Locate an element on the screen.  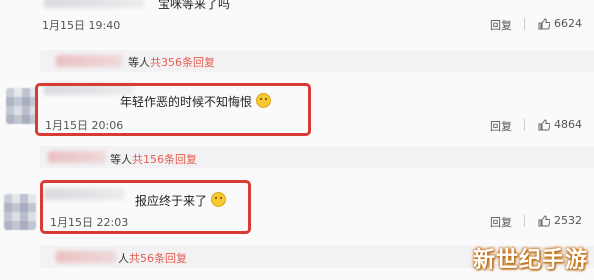
reply-count: 共56条回复 is located at coordinates (158, 258).